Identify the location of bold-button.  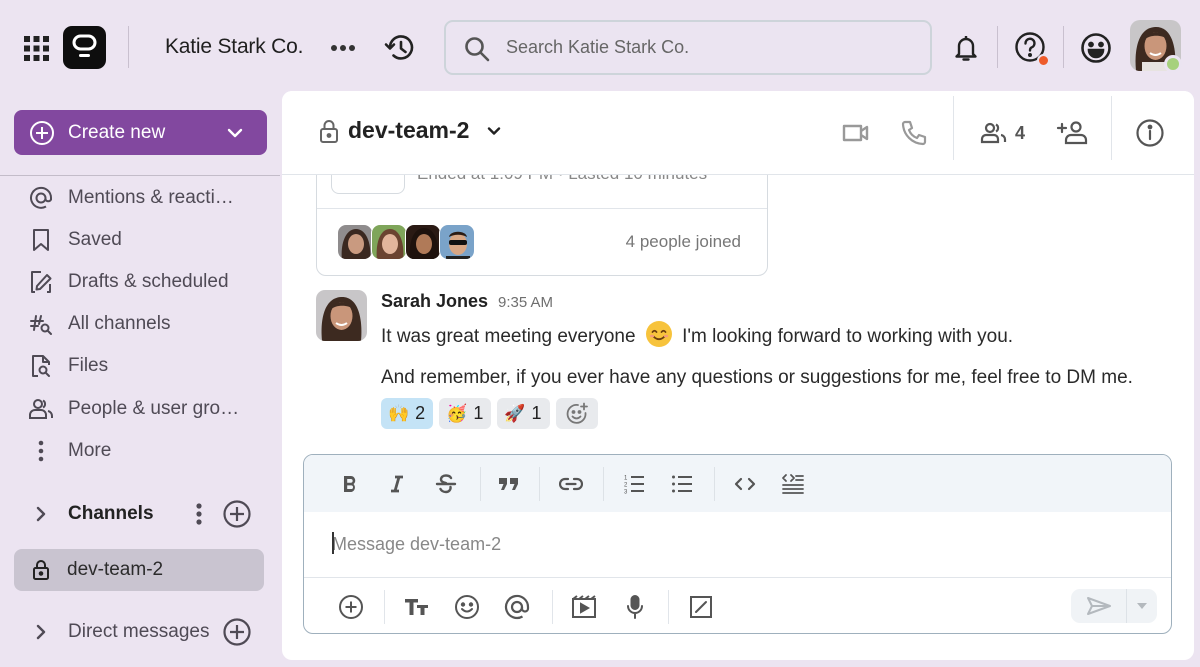
(350, 484).